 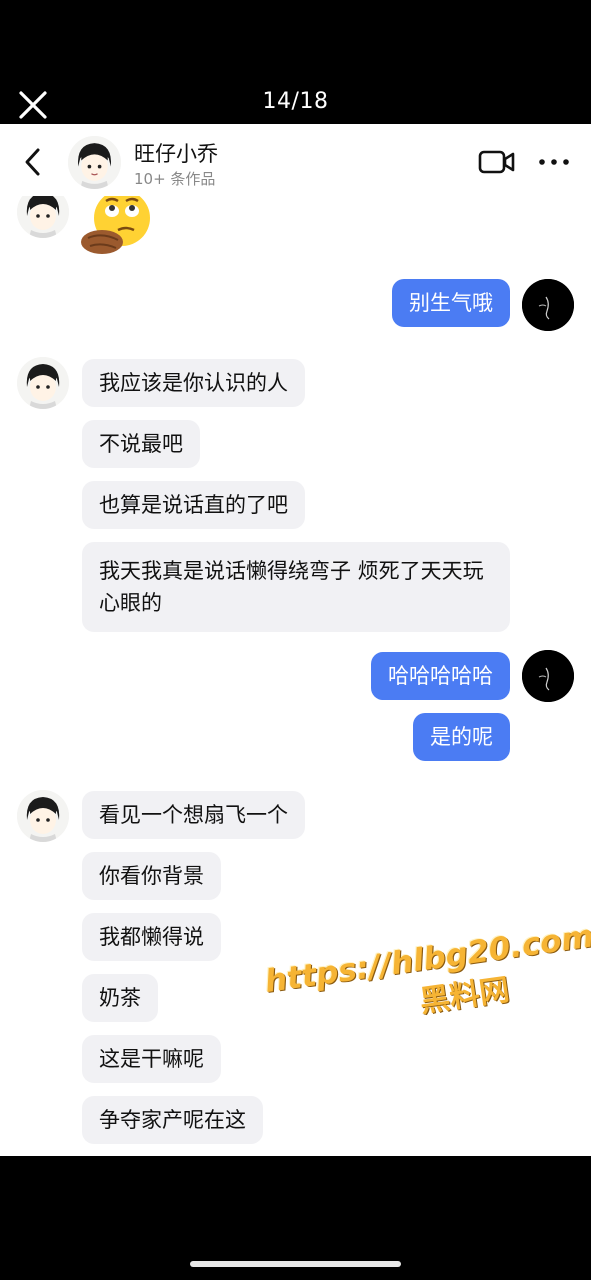 I want to click on contact-works-count: 10+ 条作品, so click(x=175, y=179).